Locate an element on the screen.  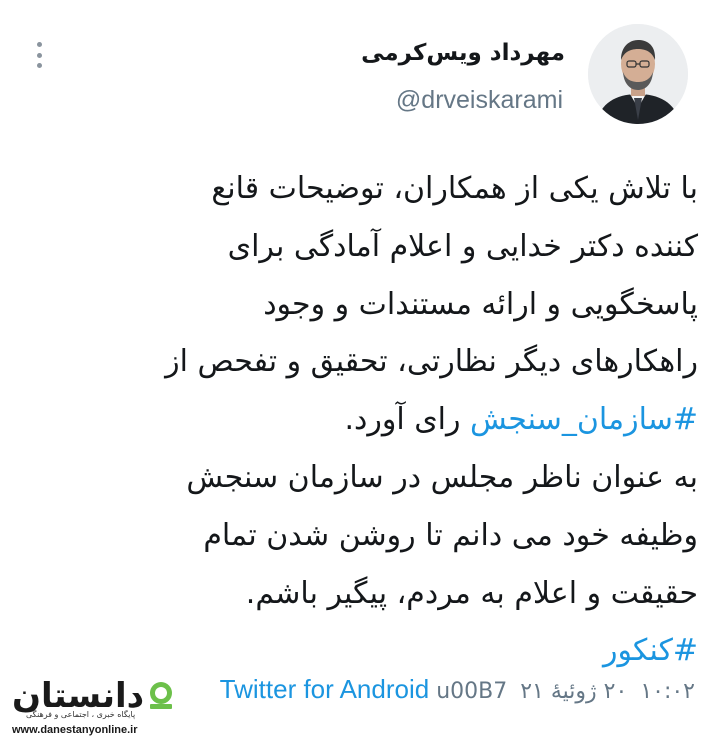
tweet-line: #کنکور is located at coordinates (383, 651).